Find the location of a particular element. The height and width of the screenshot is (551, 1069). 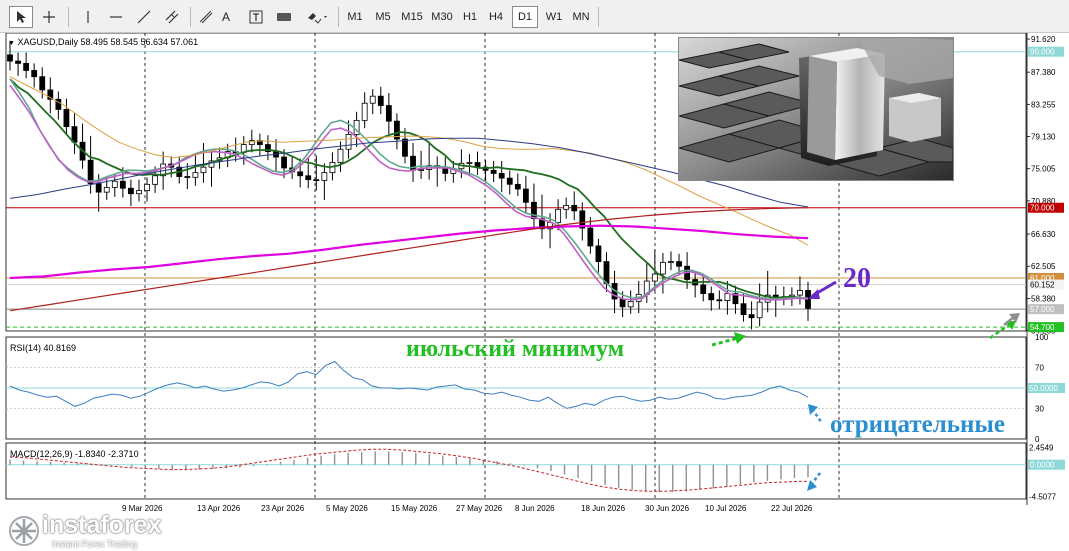

macd-label: MACD(12,26,9) -1.8340 -2.3710 is located at coordinates (74, 454).